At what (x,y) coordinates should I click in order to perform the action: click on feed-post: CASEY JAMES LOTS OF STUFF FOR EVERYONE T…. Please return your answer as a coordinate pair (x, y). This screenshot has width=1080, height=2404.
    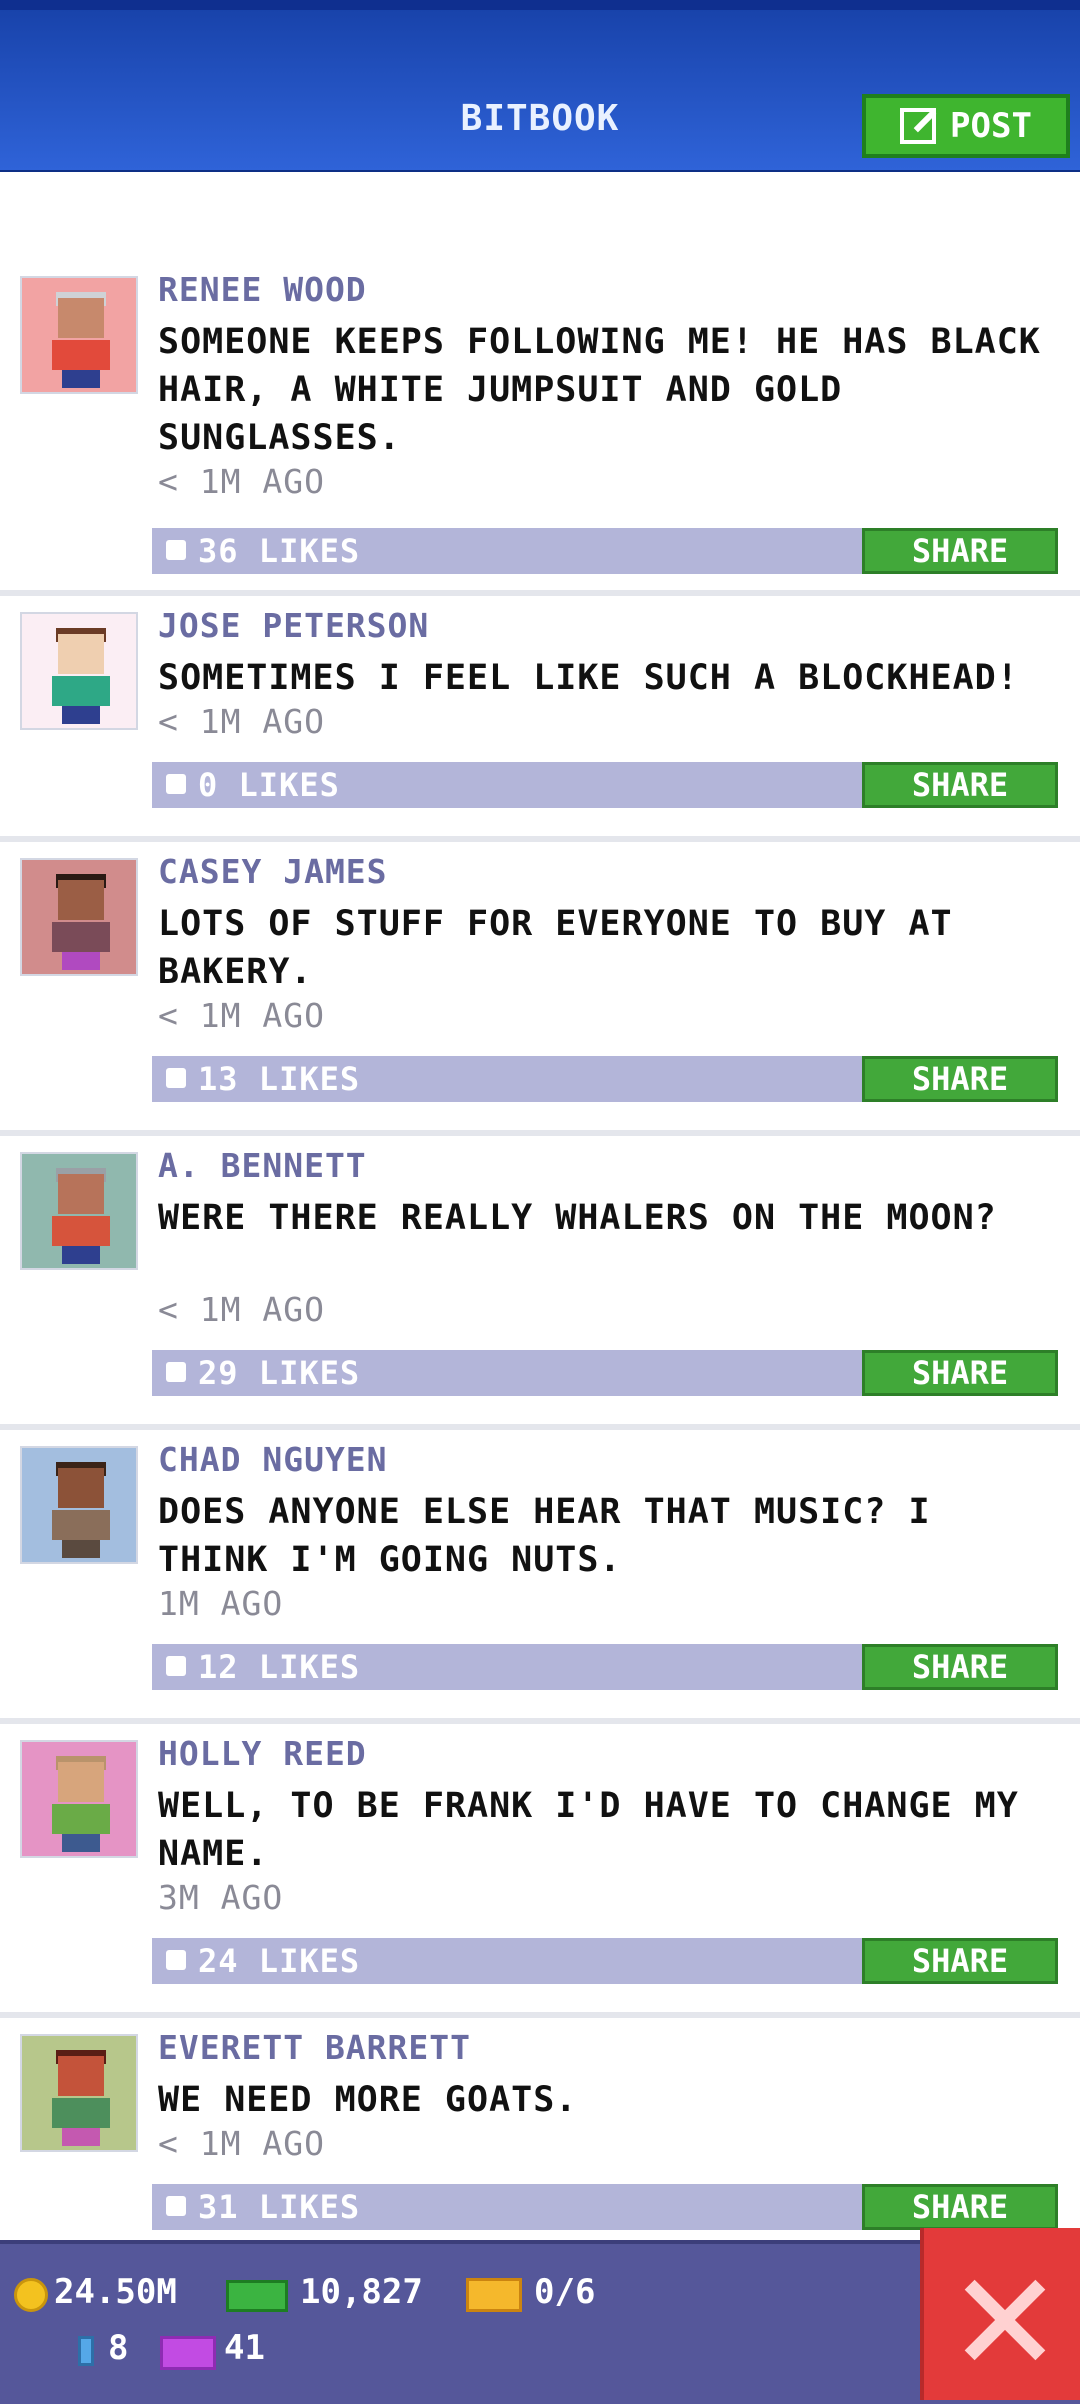
    Looking at the image, I should click on (540, 989).